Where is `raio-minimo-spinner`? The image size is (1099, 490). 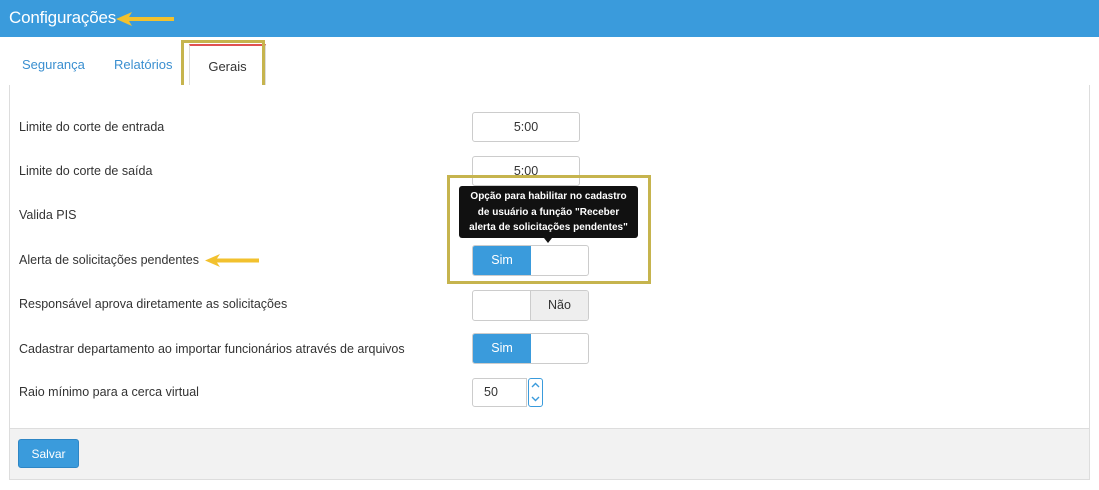
raio-minimo-spinner is located at coordinates (535, 392).